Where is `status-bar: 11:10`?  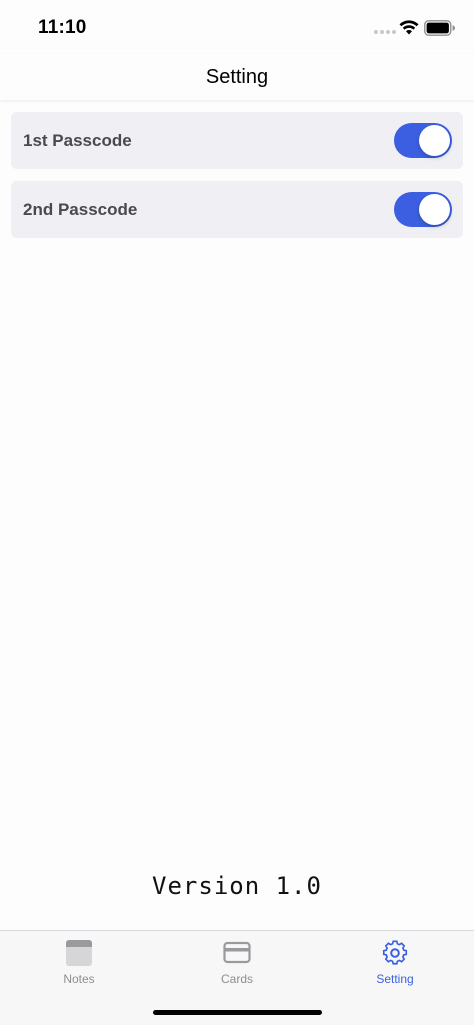
status-bar: 11:10 is located at coordinates (237, 27).